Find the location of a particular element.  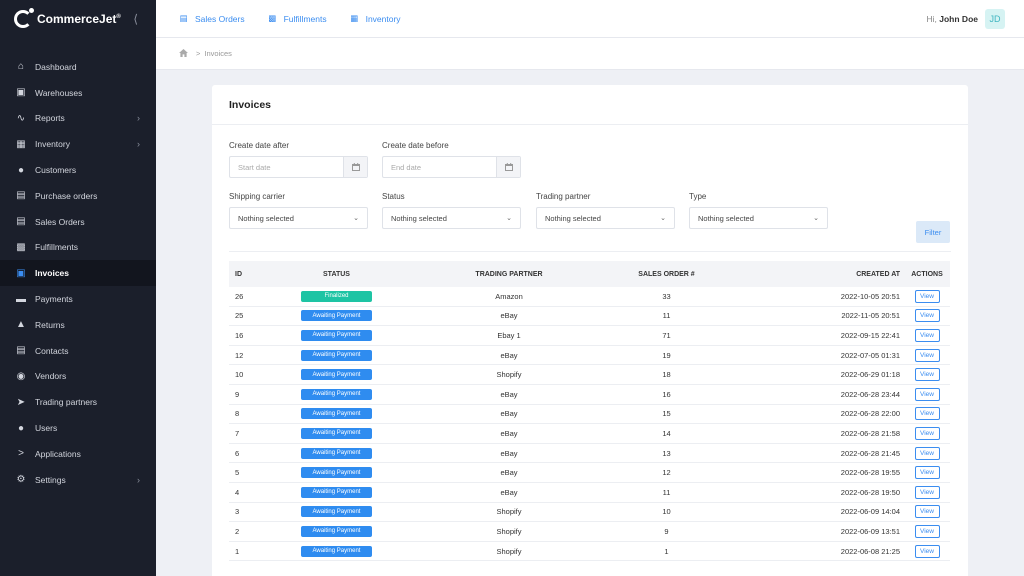

cell-id: 8 is located at coordinates (237, 414).